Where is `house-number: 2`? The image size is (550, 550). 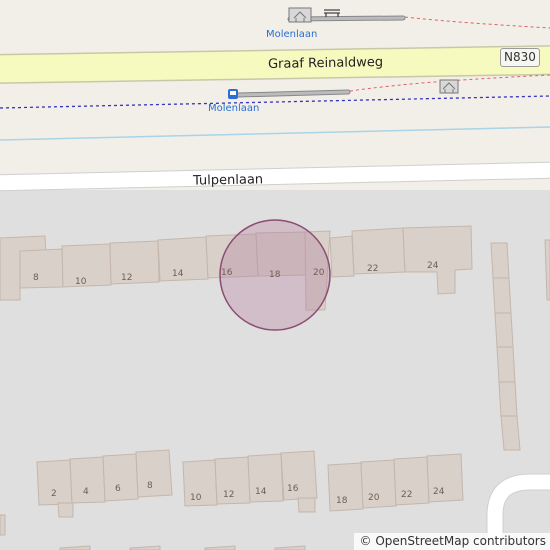 house-number: 2 is located at coordinates (54, 494).